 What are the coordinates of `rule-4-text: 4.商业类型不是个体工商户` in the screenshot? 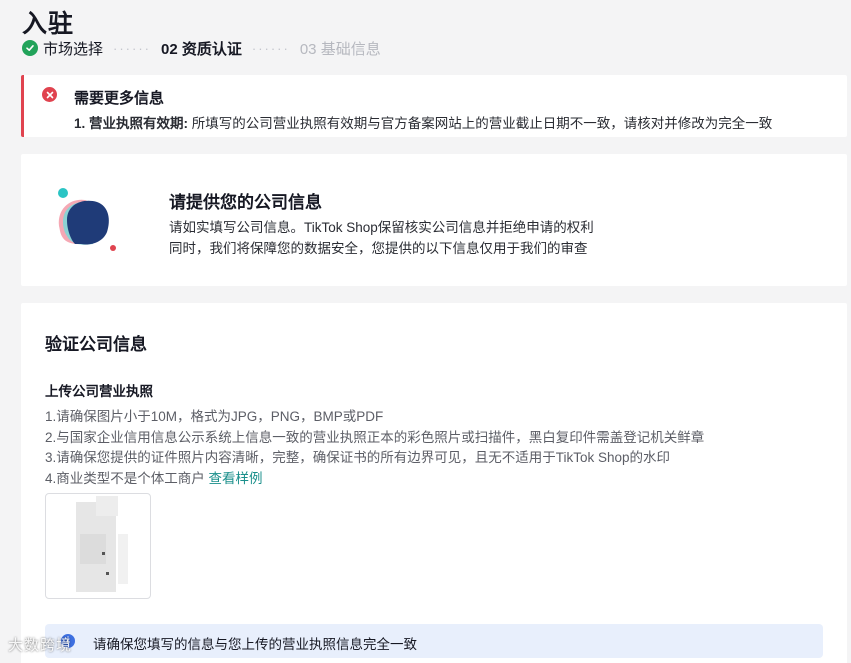 It's located at (127, 478).